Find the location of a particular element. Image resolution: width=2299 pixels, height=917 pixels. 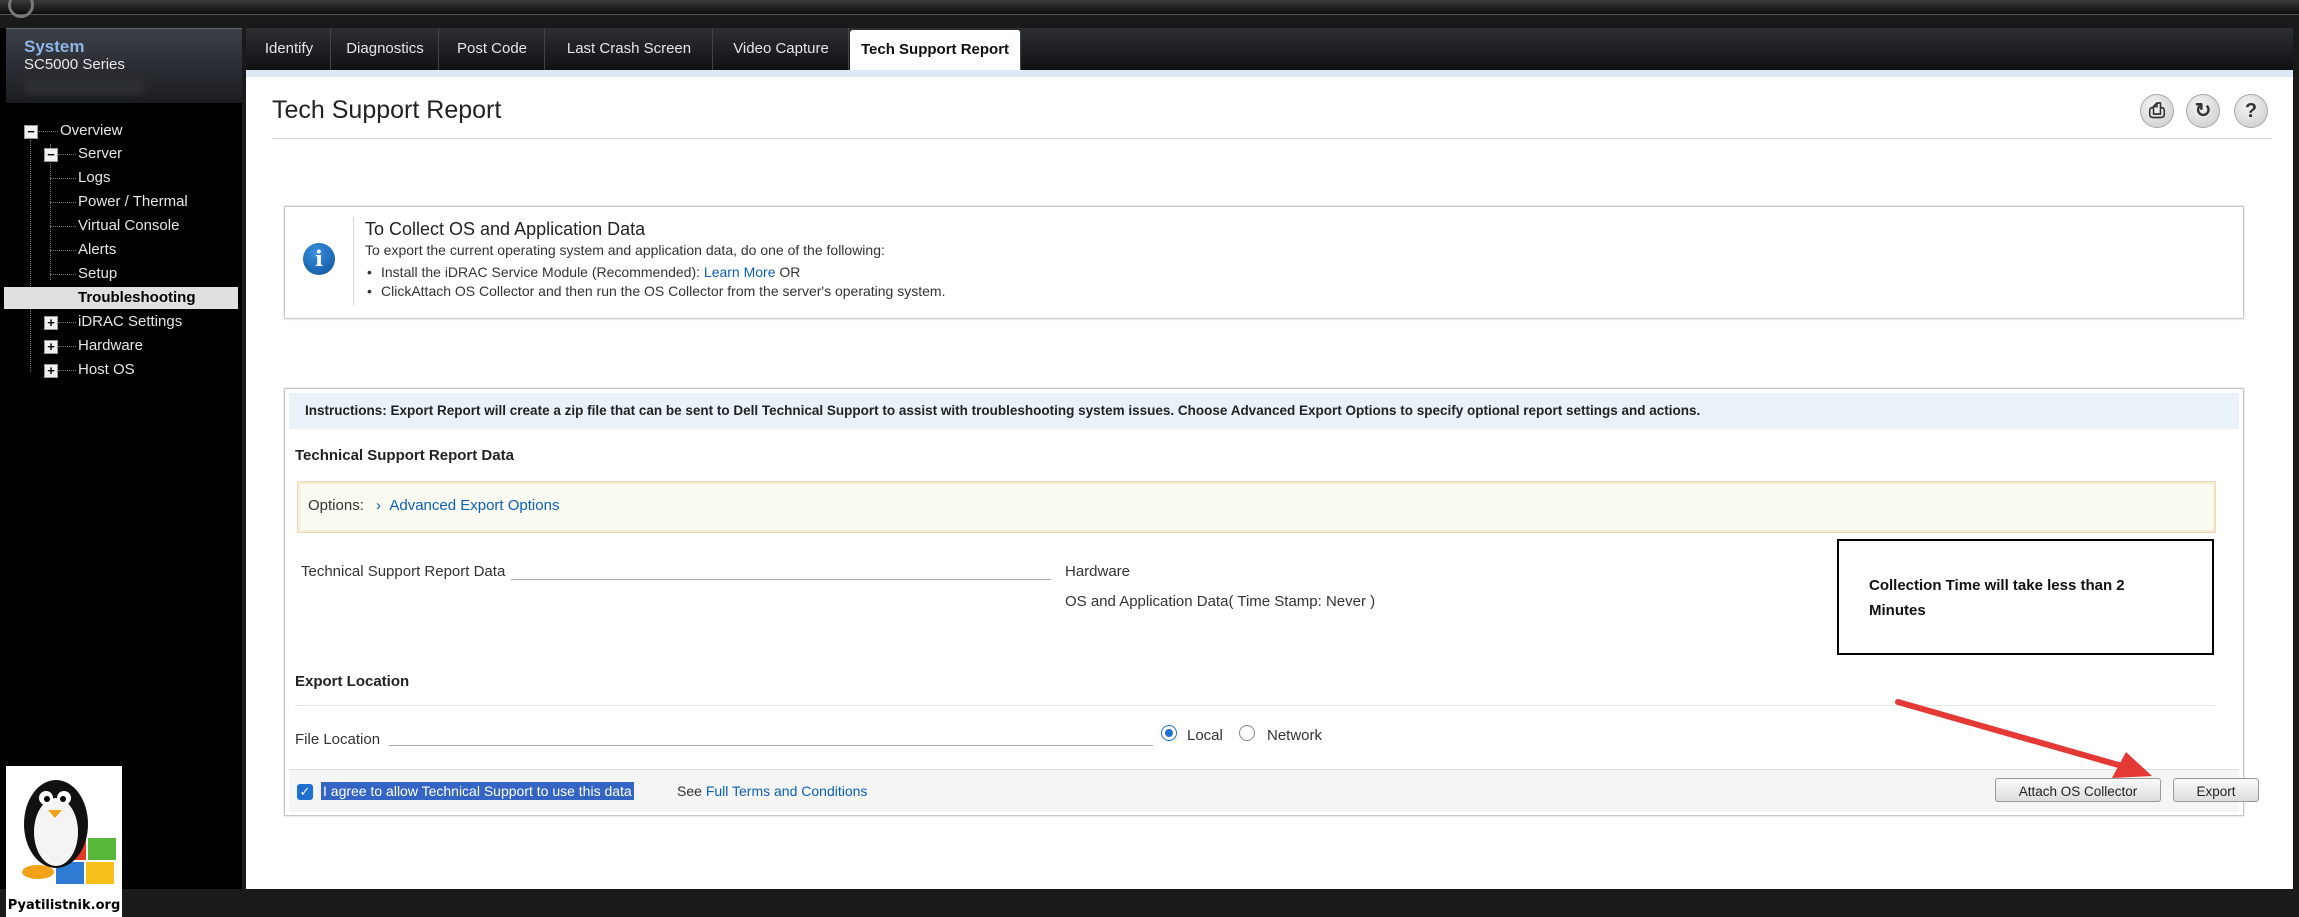

help-icon: ? is located at coordinates (2251, 111).